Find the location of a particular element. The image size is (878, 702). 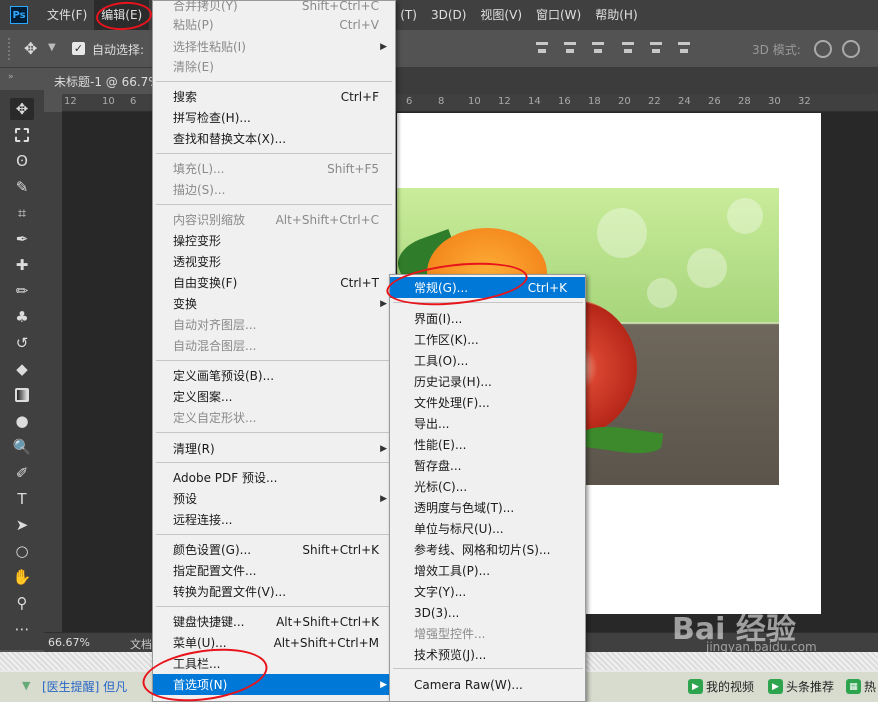

menu-type: (T) is located at coordinates (408, 15).